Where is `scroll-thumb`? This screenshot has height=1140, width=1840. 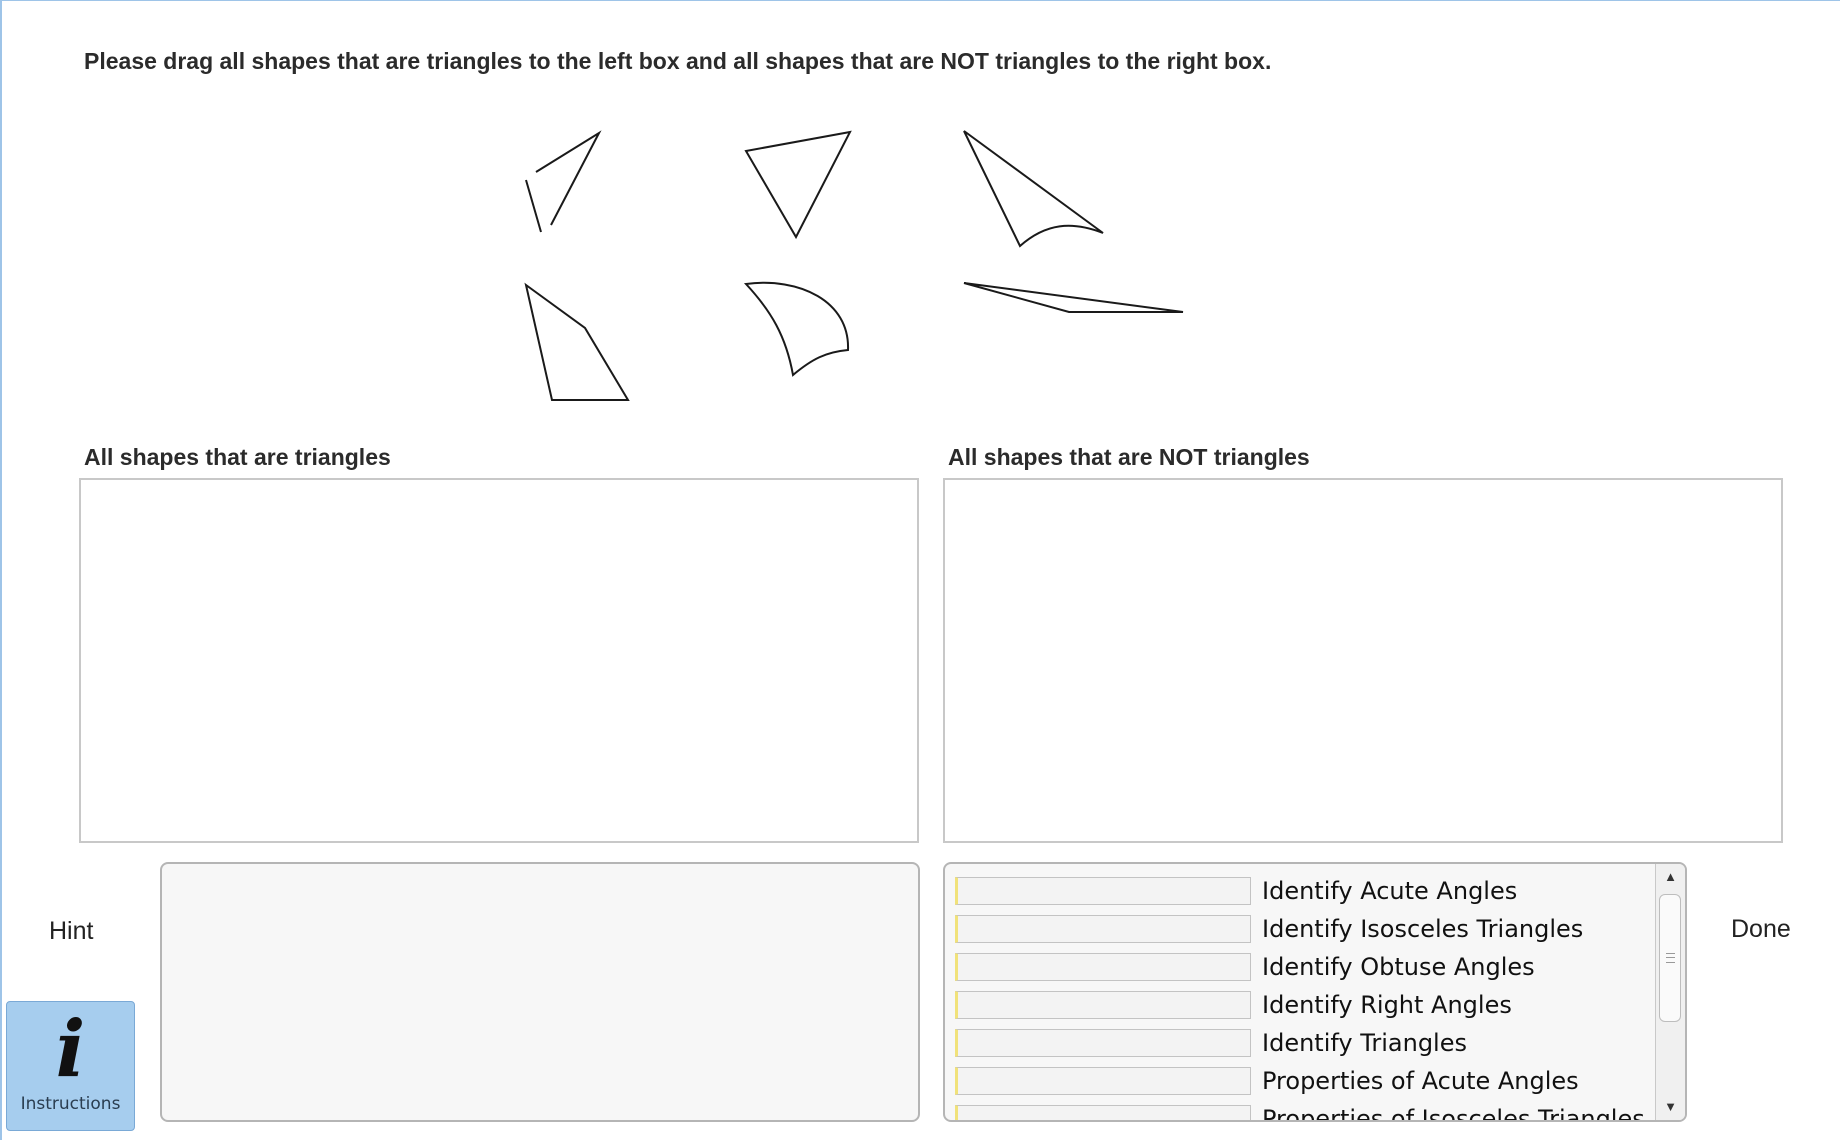
scroll-thumb is located at coordinates (1670, 958).